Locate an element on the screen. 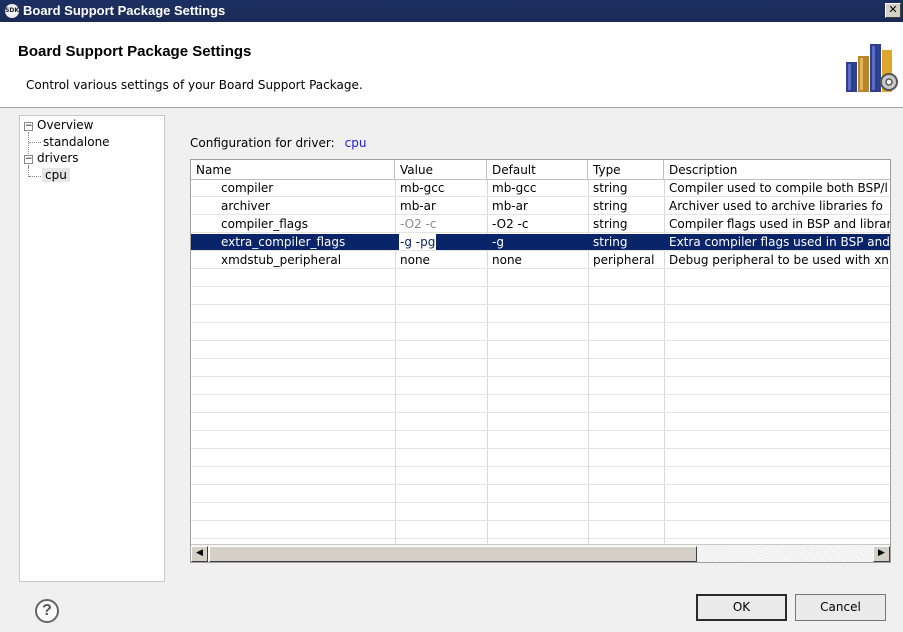 The image size is (903, 632). cell-default: none is located at coordinates (507, 260).